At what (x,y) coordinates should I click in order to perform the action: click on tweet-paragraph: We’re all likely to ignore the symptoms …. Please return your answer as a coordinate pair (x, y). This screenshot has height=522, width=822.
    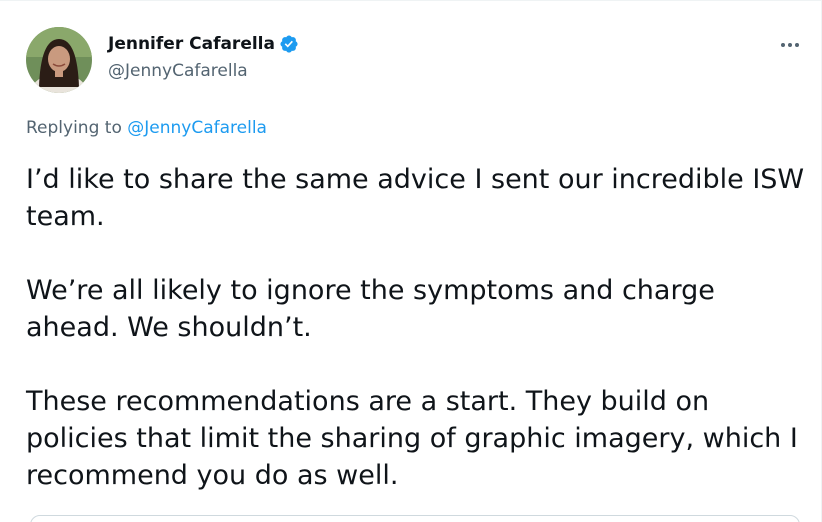
    Looking at the image, I should click on (370, 309).